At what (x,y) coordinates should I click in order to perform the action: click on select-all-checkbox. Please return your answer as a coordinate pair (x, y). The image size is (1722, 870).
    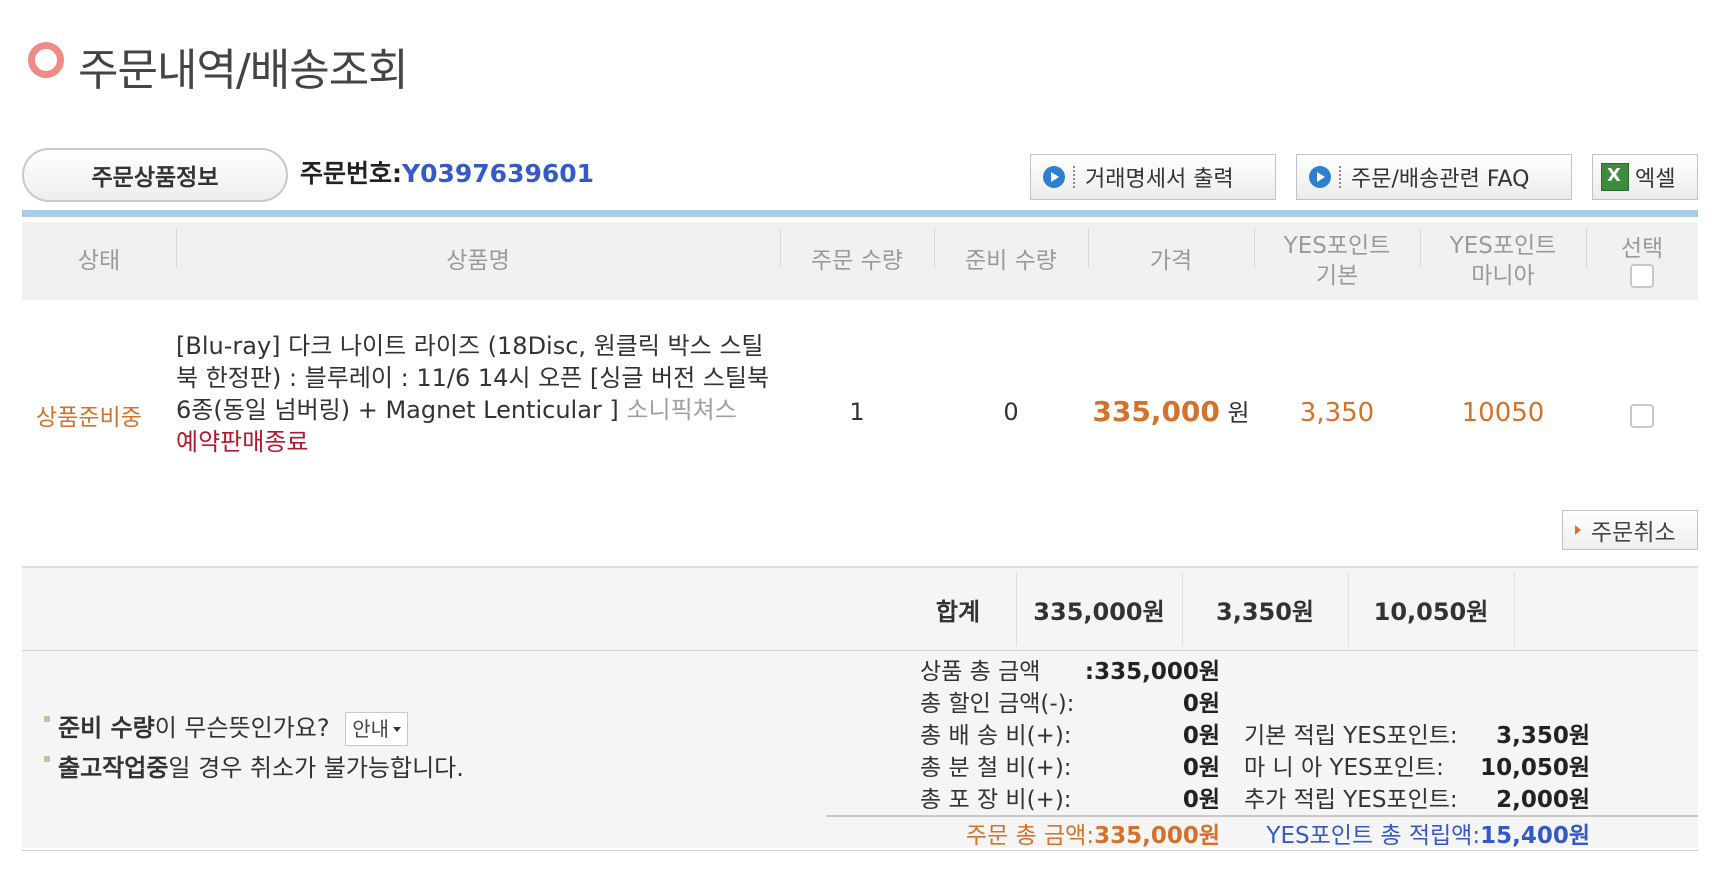
    Looking at the image, I should click on (1642, 276).